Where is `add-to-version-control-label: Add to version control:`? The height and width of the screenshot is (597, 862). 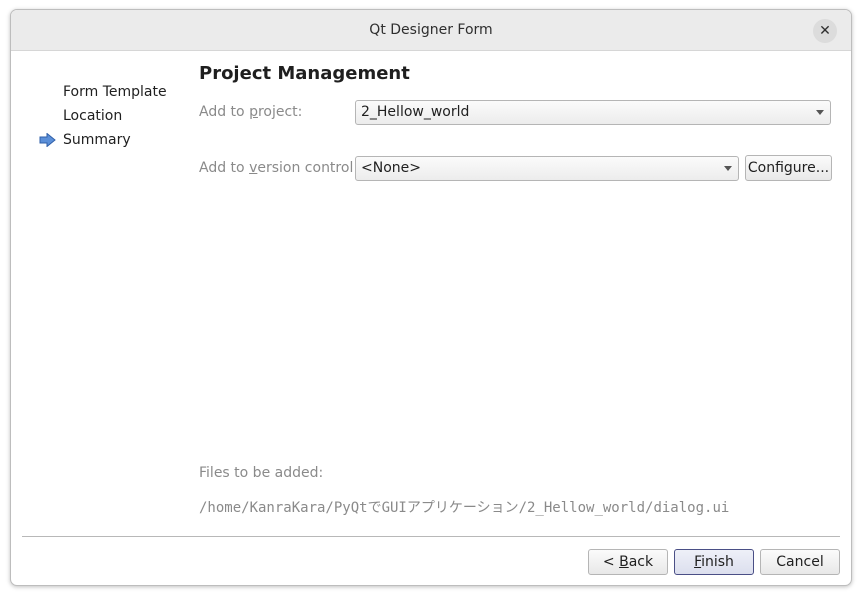 add-to-version-control-label: Add to version control: is located at coordinates (279, 168).